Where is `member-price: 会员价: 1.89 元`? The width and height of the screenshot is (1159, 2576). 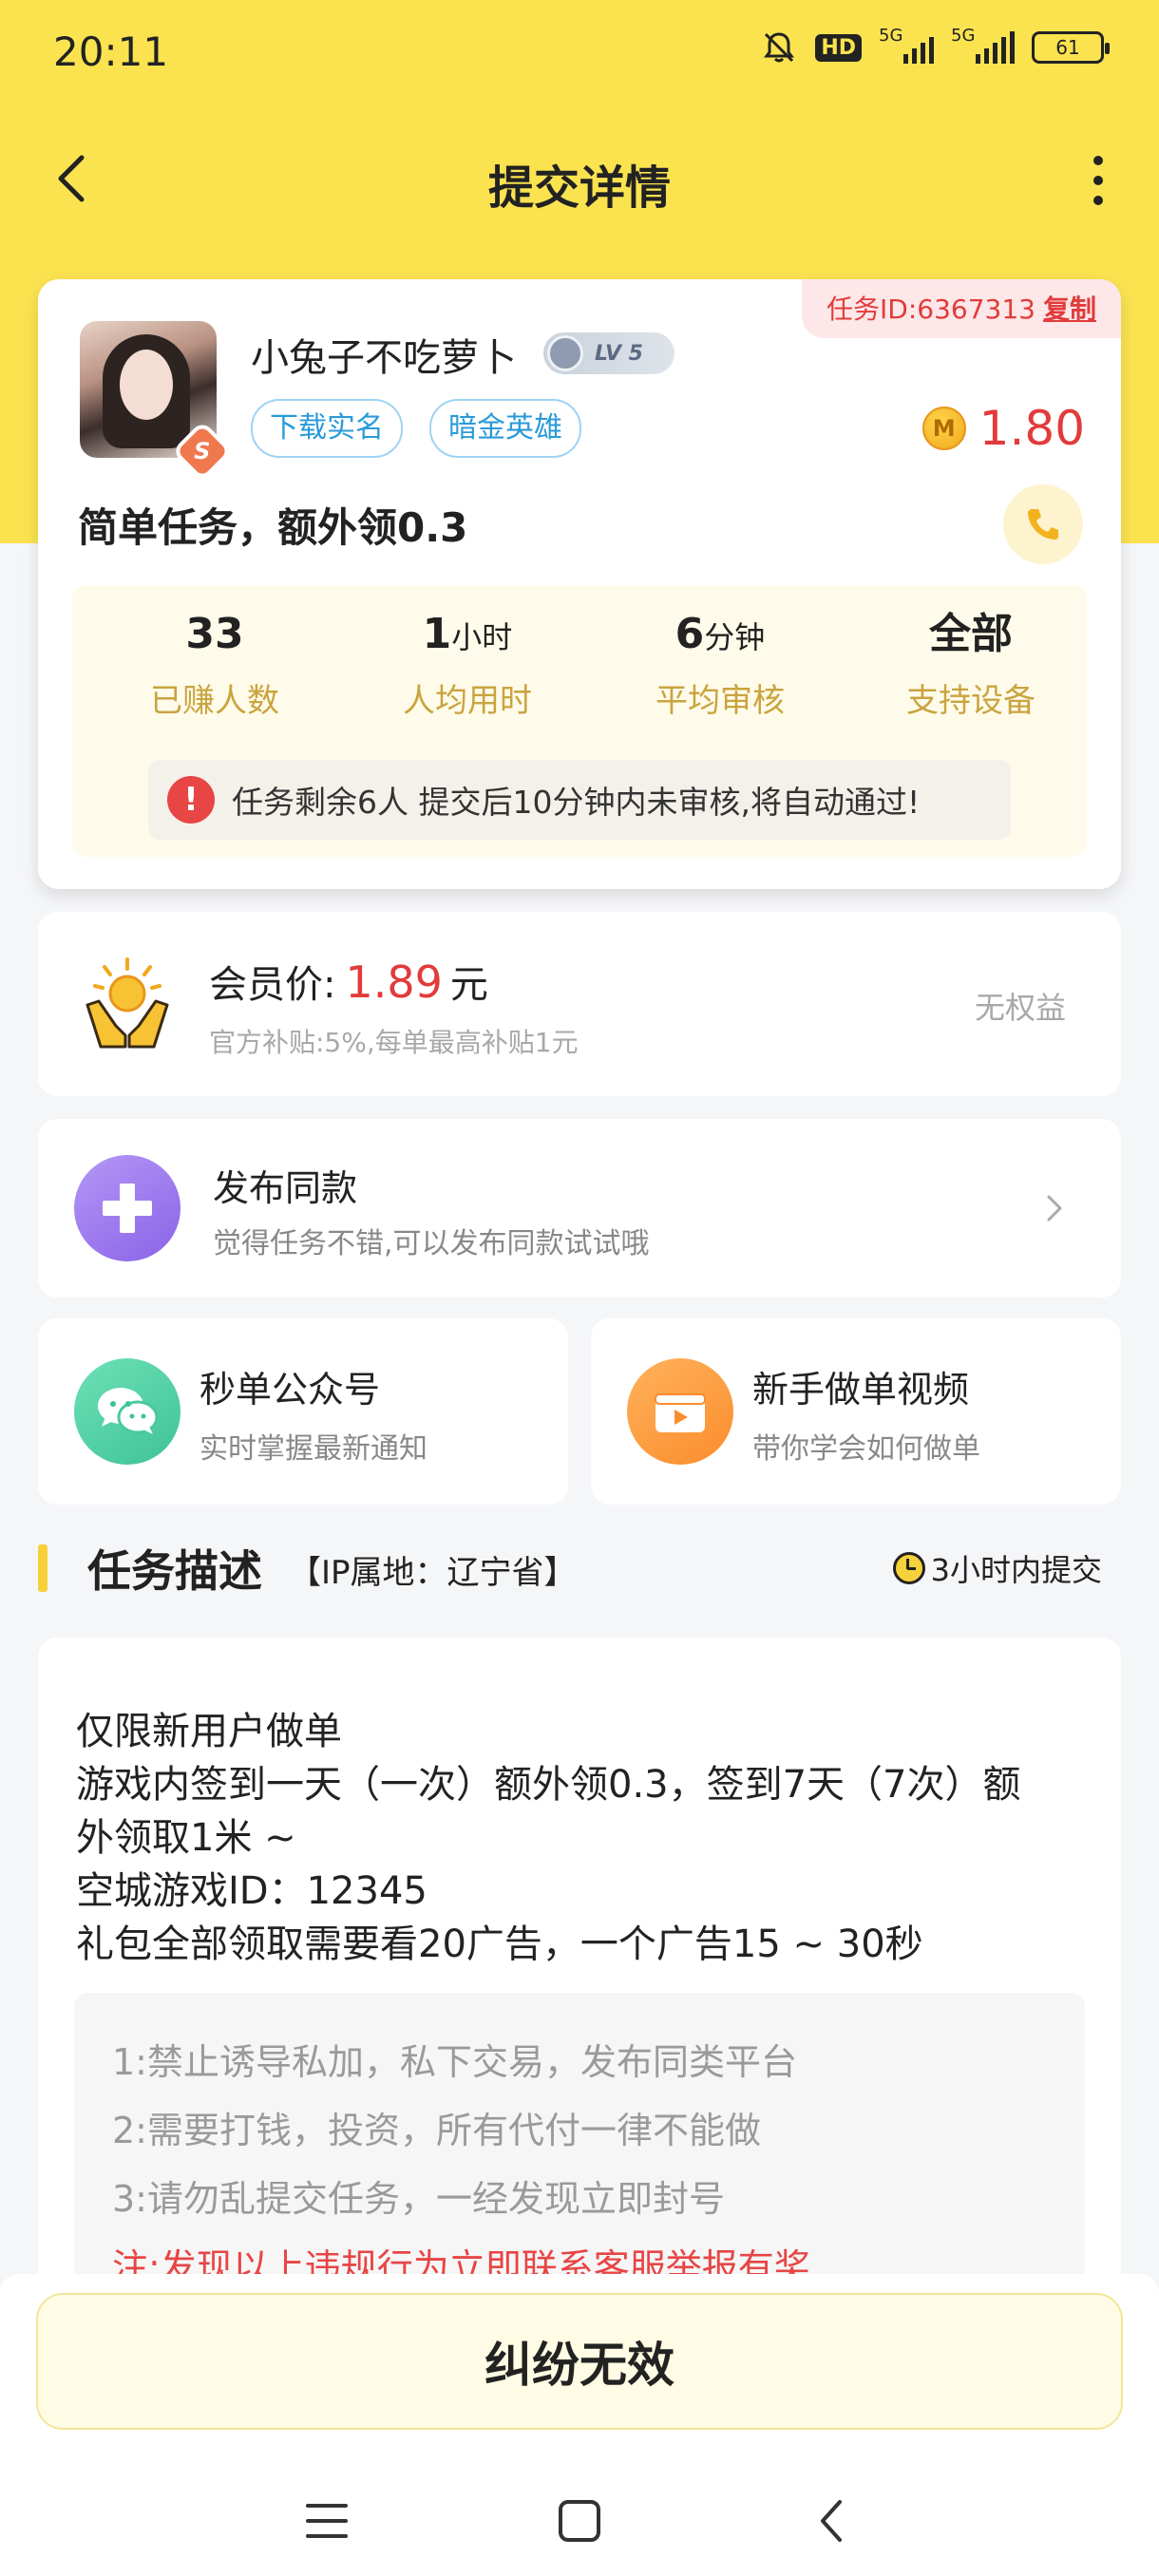
member-price: 会员价: 1.89 元 is located at coordinates (348, 982).